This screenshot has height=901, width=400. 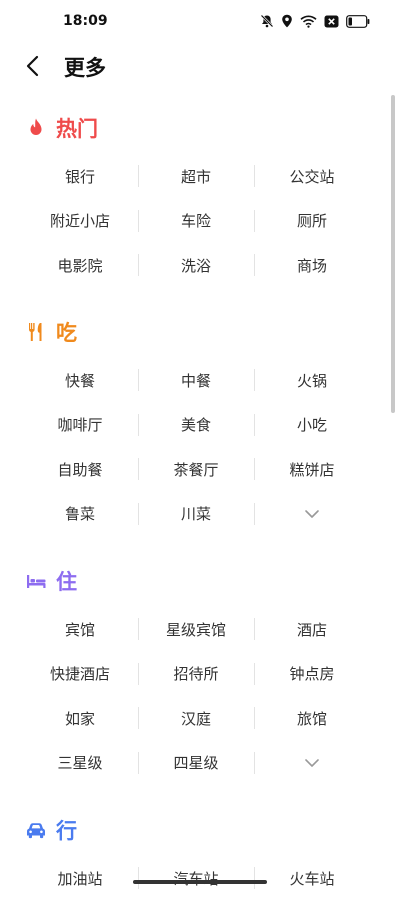 I want to click on category-item: 火锅, so click(x=312, y=380).